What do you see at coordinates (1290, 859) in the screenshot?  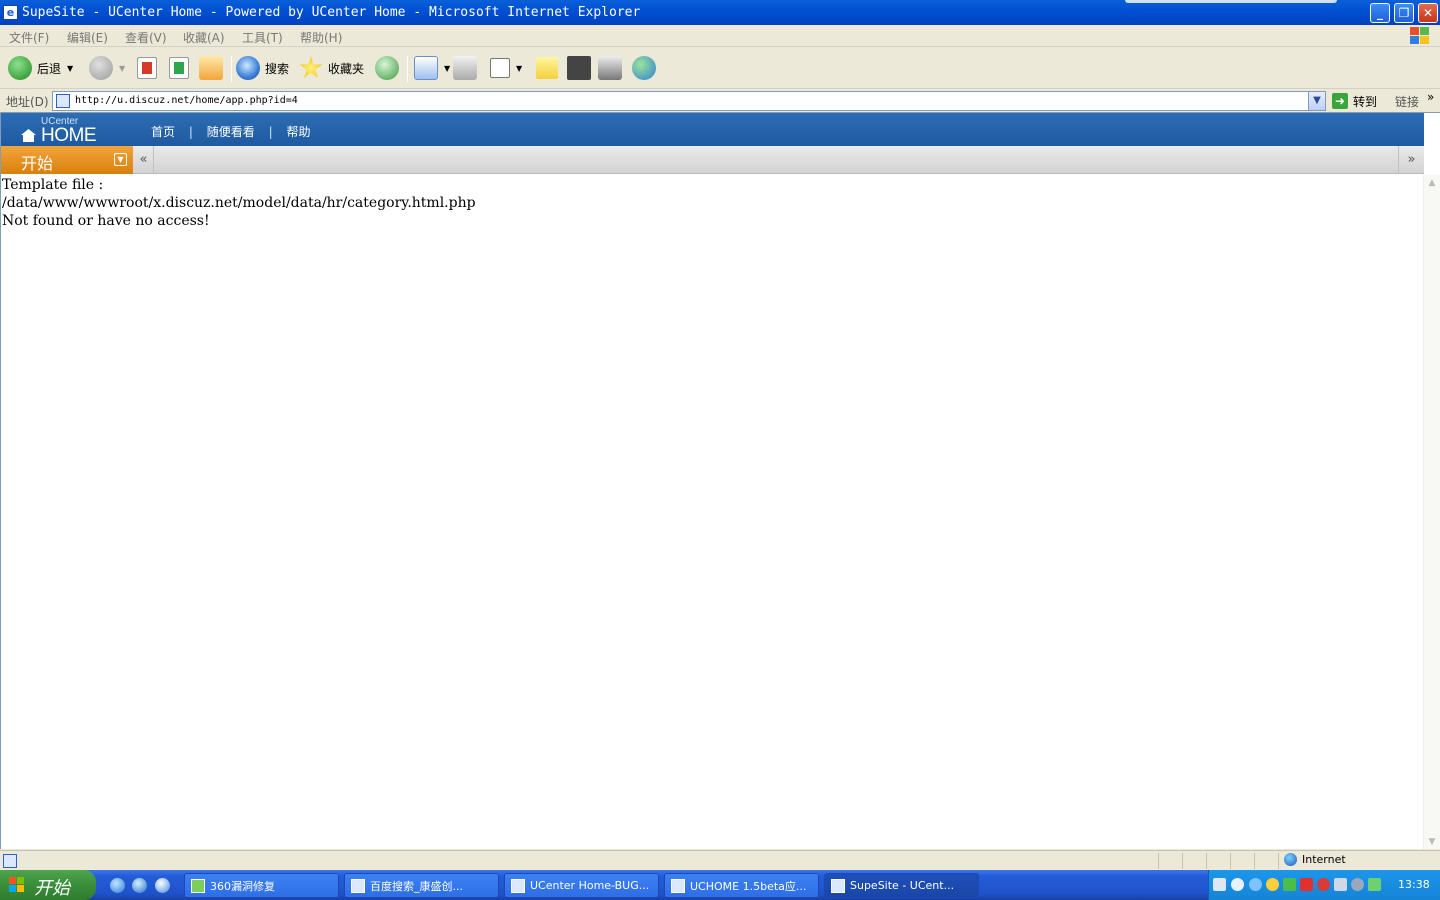 I see `internet-globe-icon` at bounding box center [1290, 859].